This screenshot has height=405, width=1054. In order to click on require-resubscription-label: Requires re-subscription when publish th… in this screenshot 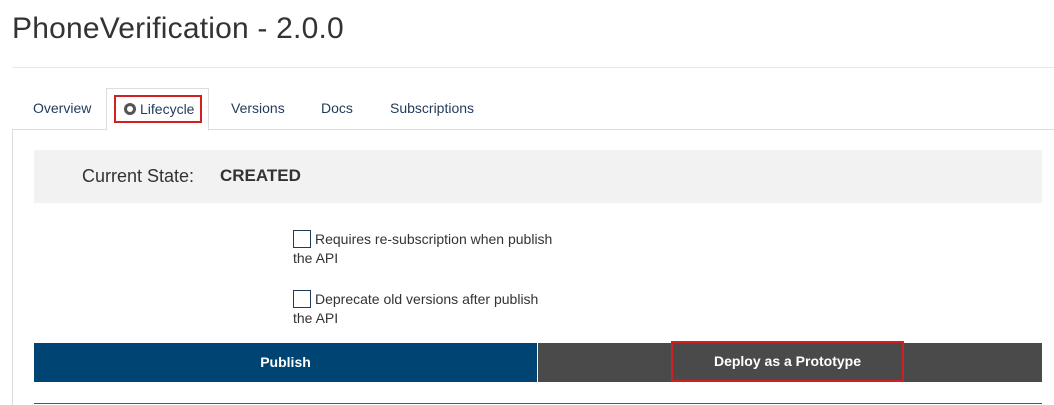, I will do `click(423, 248)`.